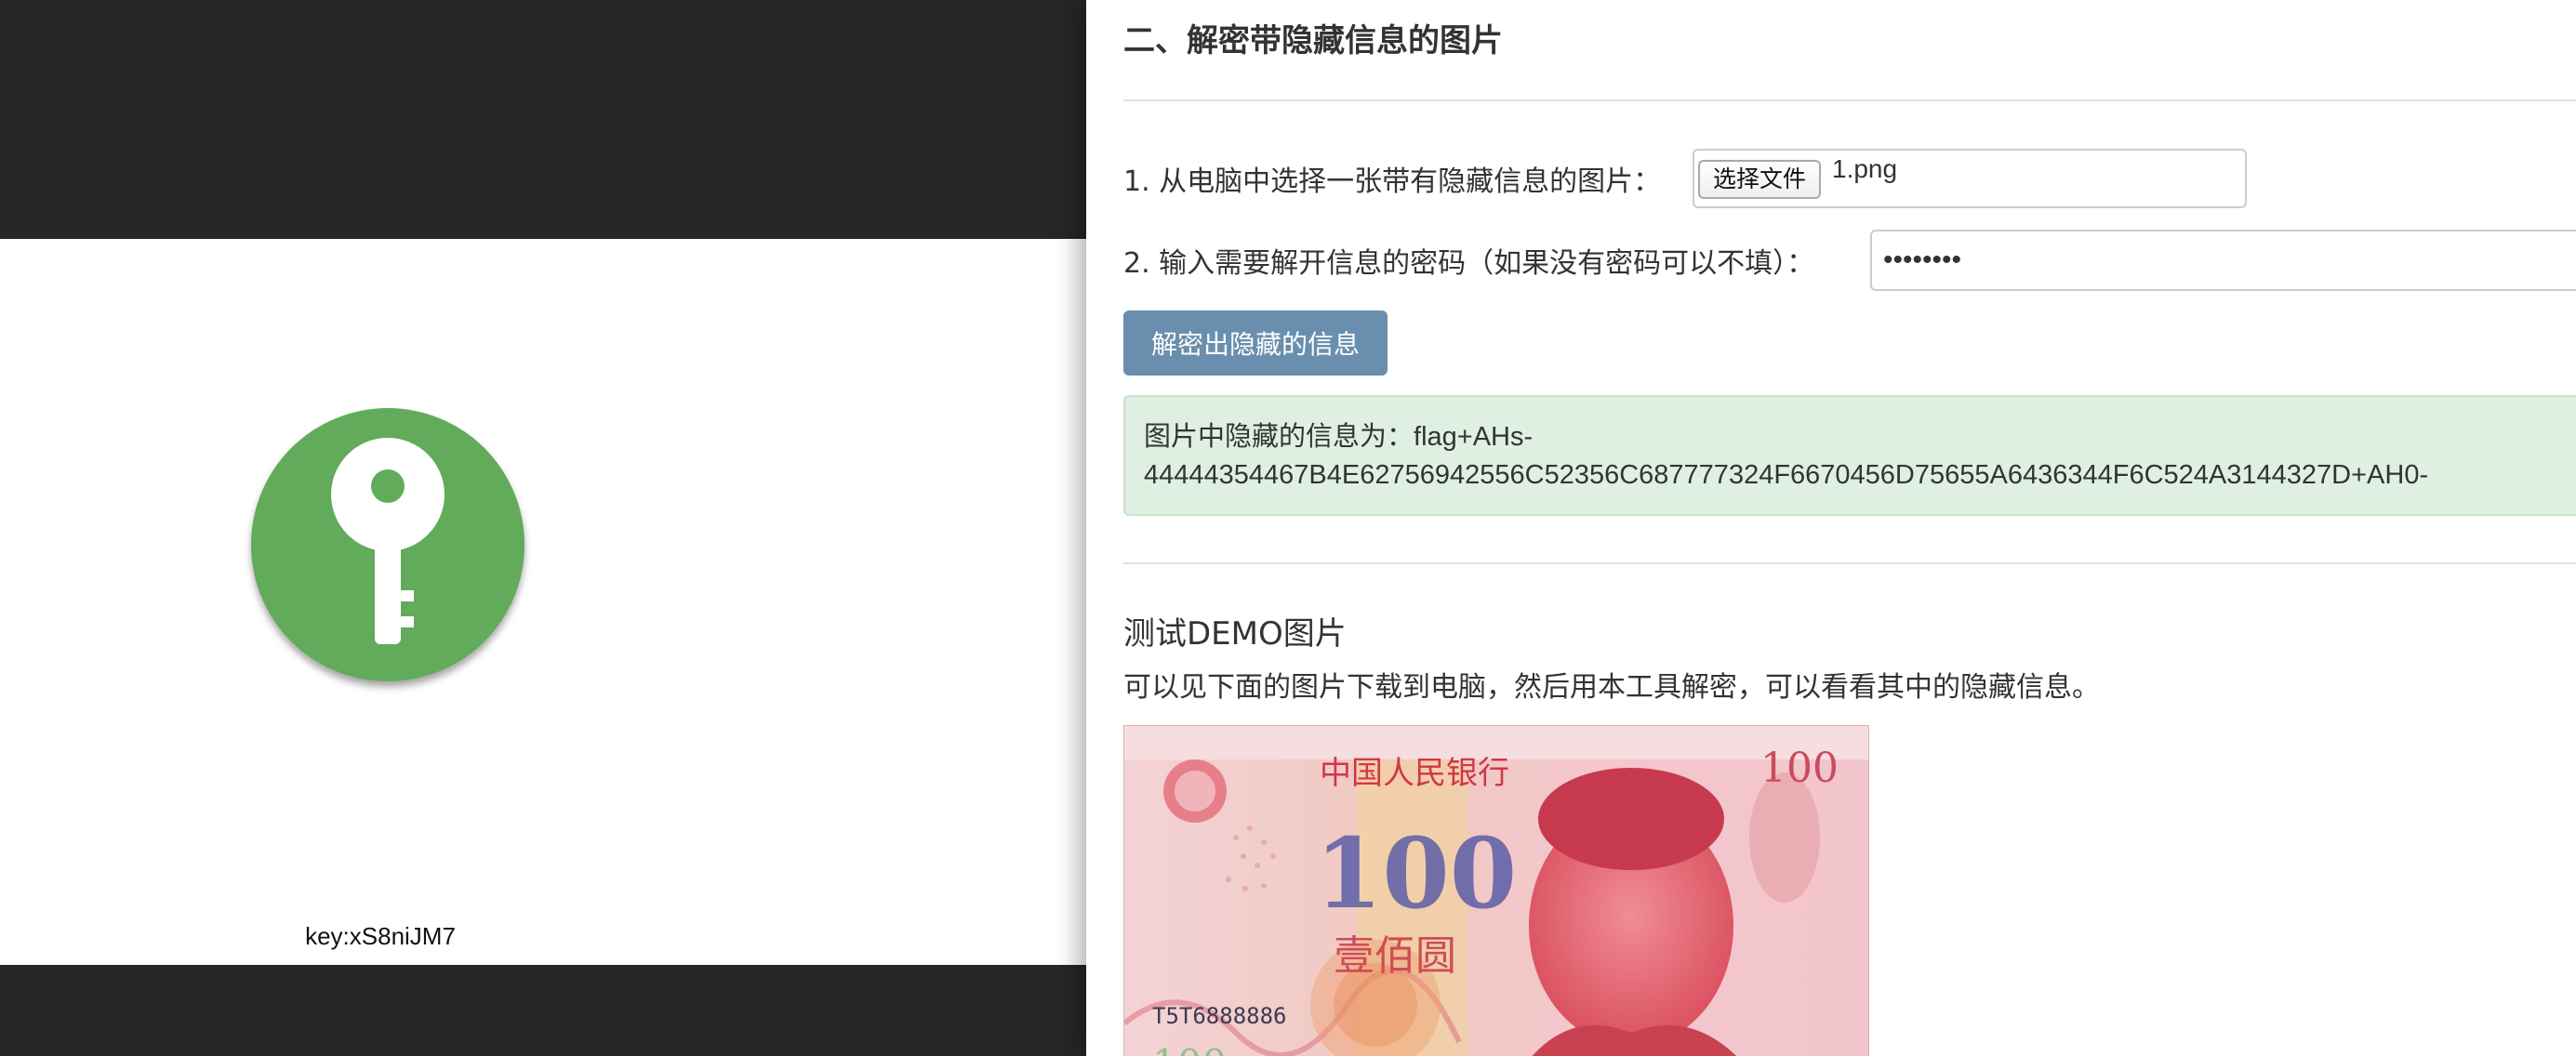 Image resolution: width=2576 pixels, height=1056 pixels. I want to click on key-icon, so click(387, 544).